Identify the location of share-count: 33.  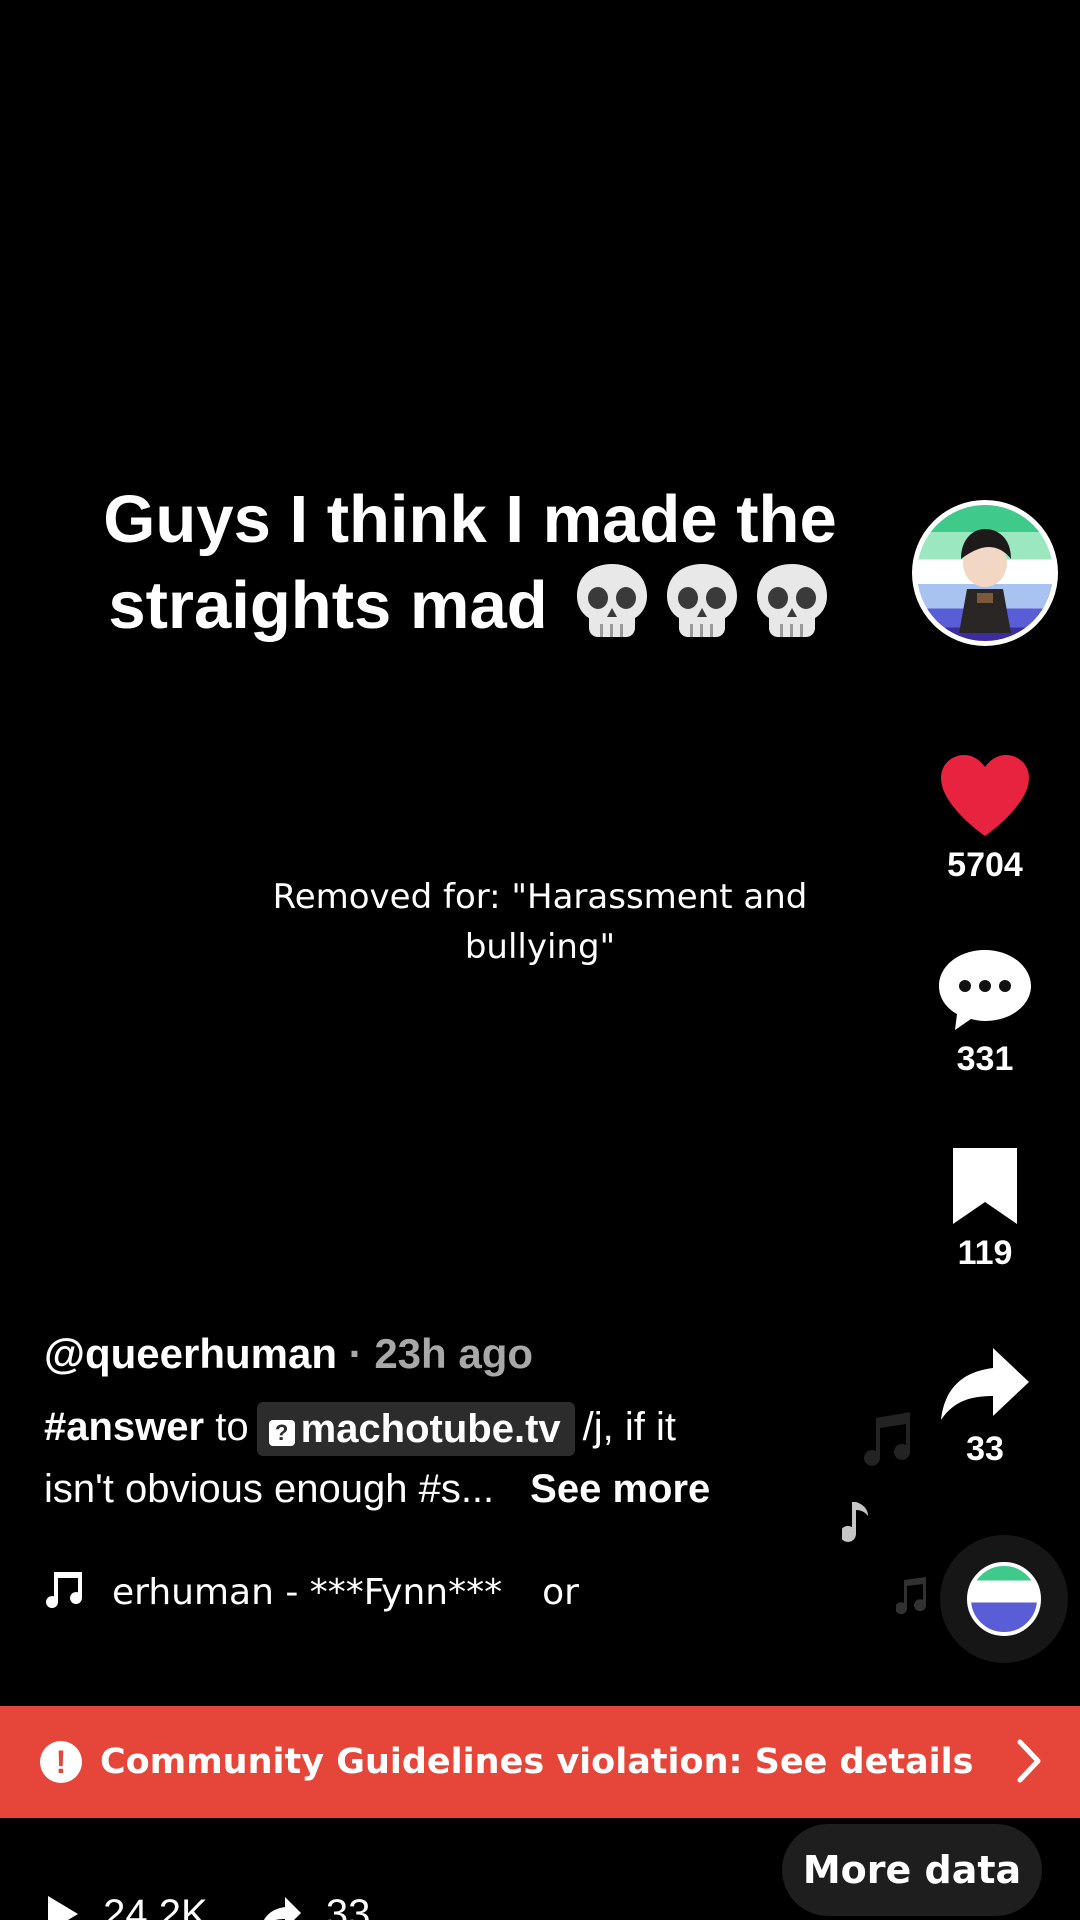
(985, 1449).